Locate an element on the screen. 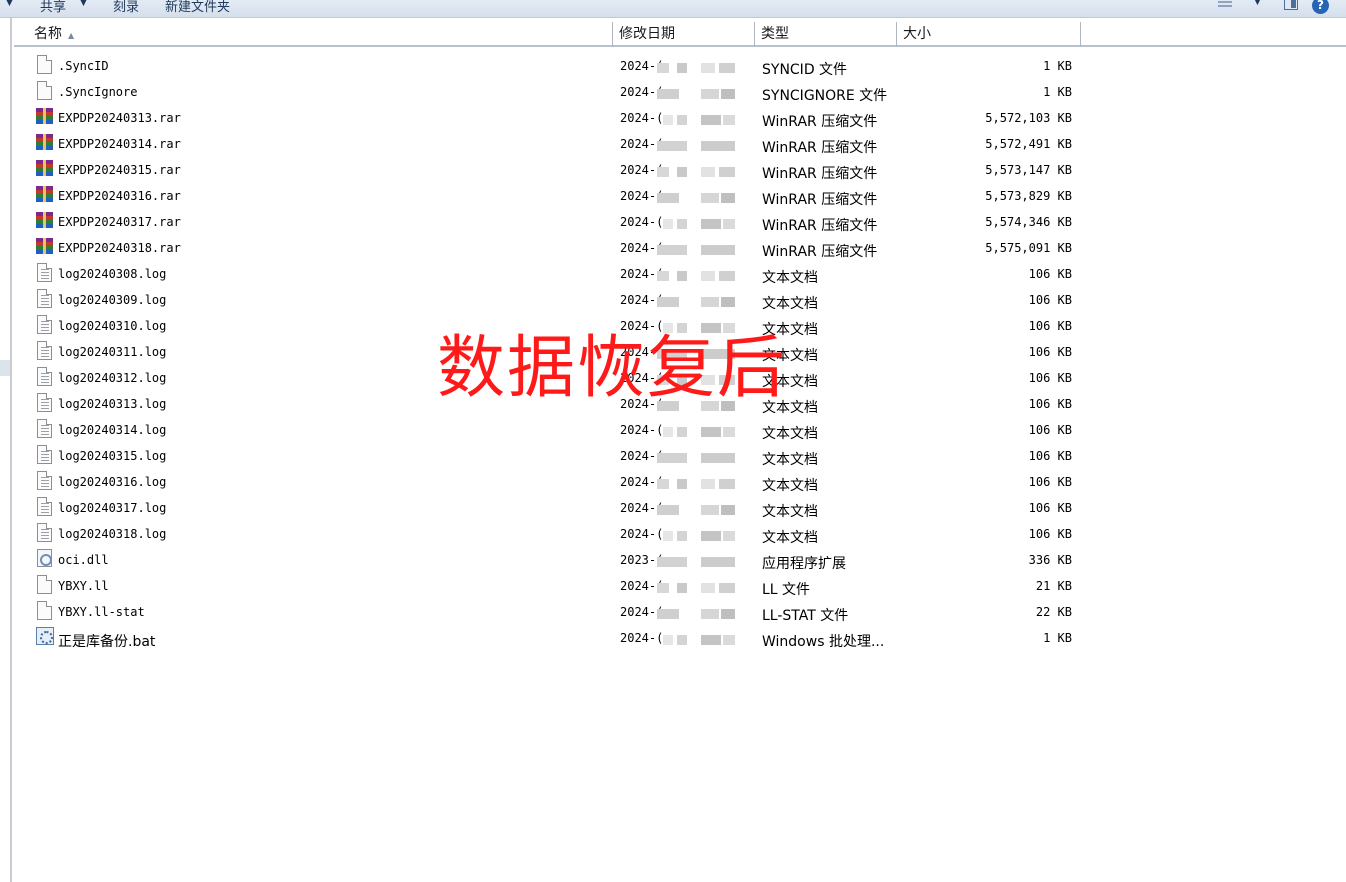 The image size is (1346, 882). file-name: .SyncIgnore is located at coordinates (98, 92).